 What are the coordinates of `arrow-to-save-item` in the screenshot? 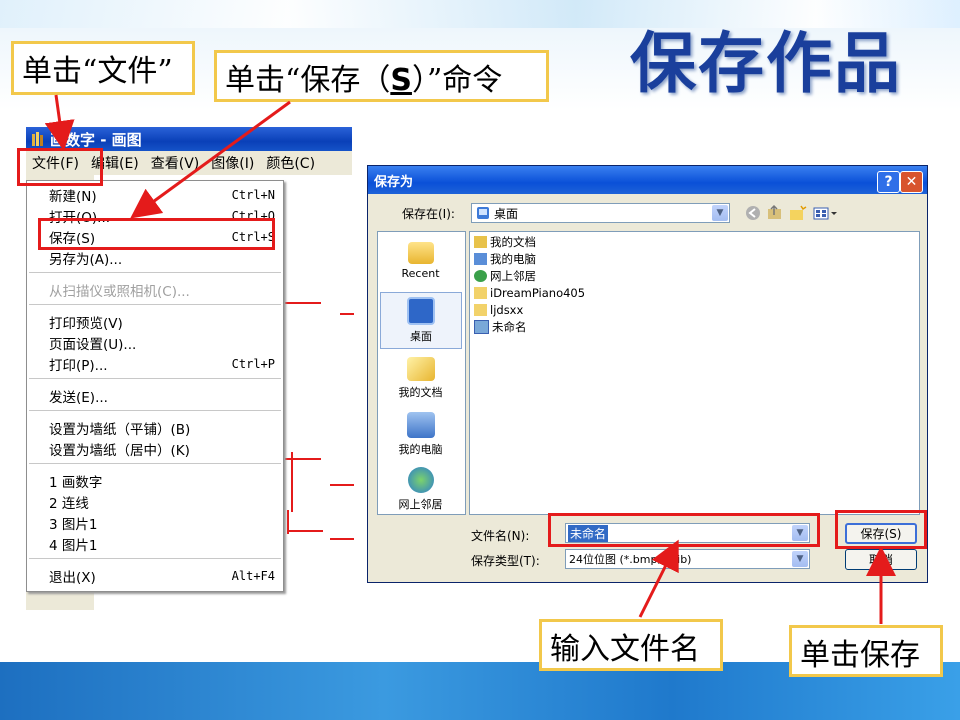 It's located at (210, 159).